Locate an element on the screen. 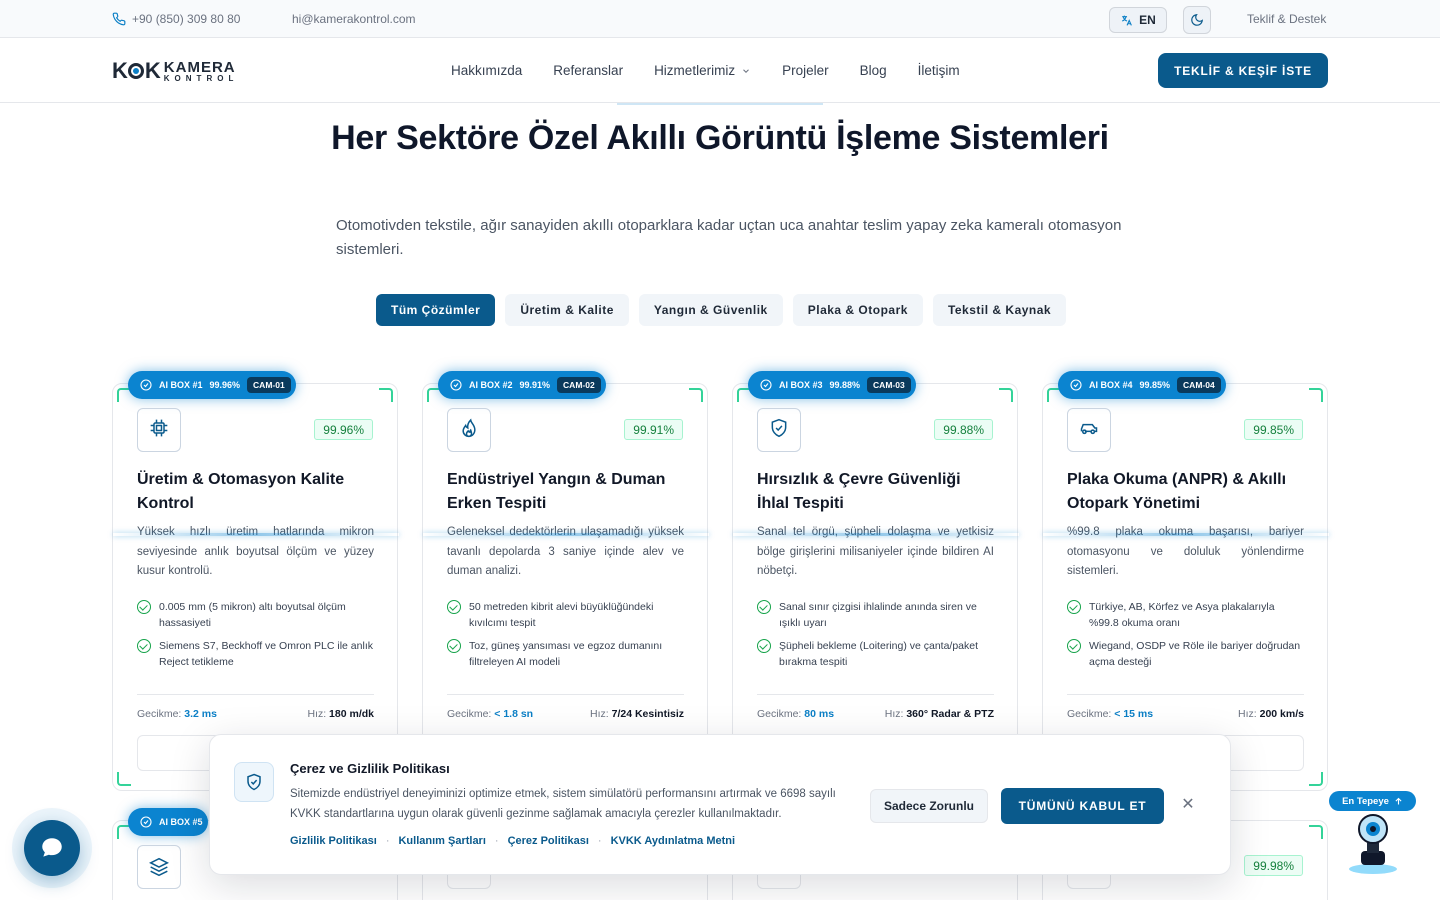 The height and width of the screenshot is (900, 1440). card-title: Endüstriyel Yangın & Duman Erken Tespiti is located at coordinates (556, 491).